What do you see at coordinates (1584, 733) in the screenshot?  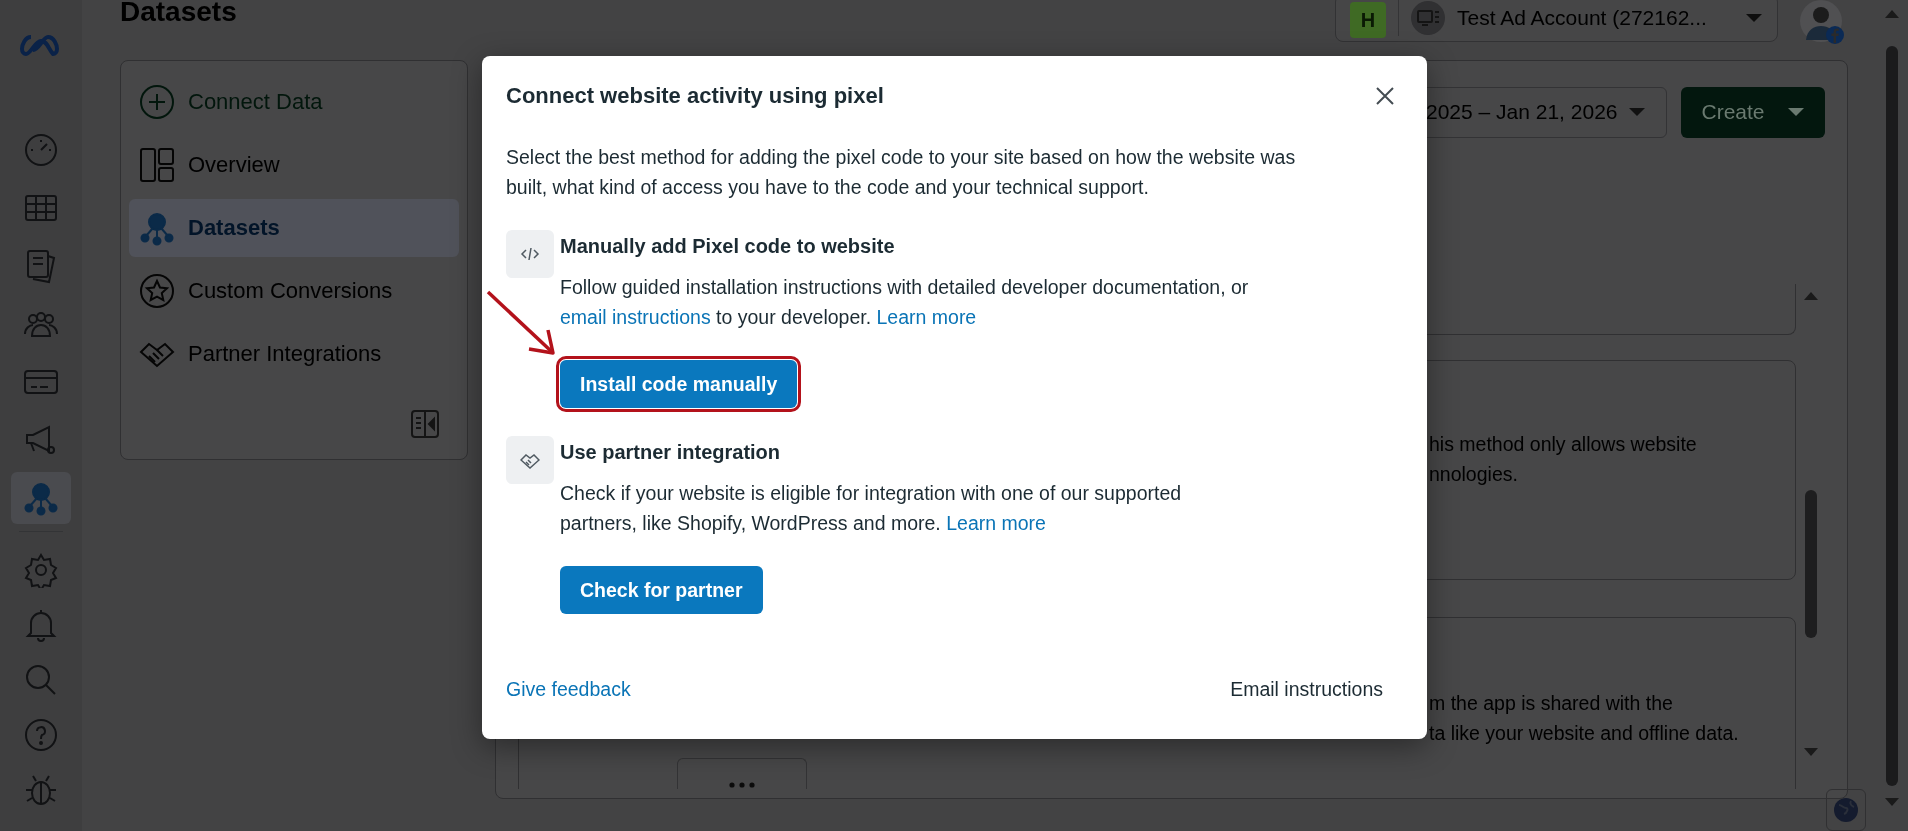 I see `card-text: ta like your website and offline data.` at bounding box center [1584, 733].